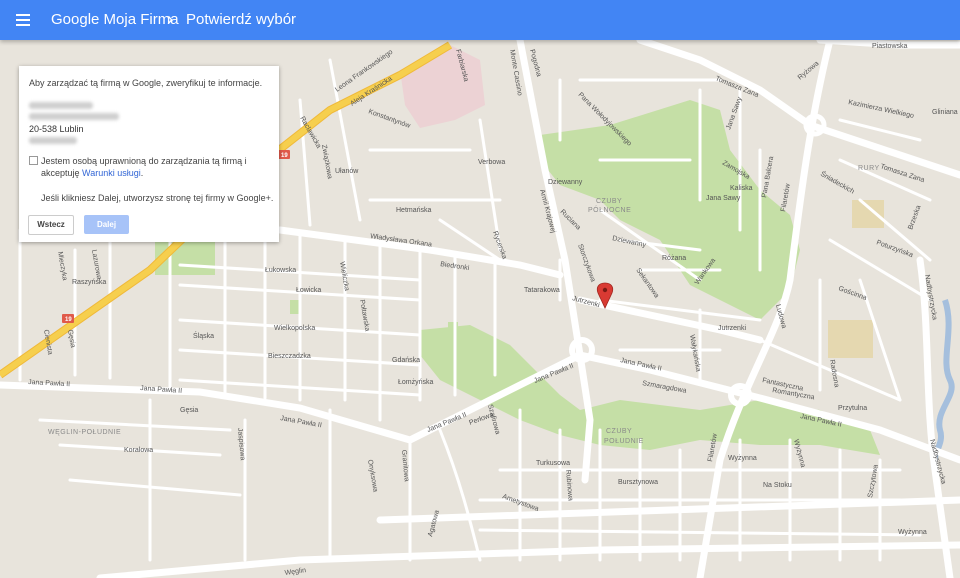 This screenshot has width=960, height=578. I want to click on street-label: Bursztynowa, so click(638, 482).